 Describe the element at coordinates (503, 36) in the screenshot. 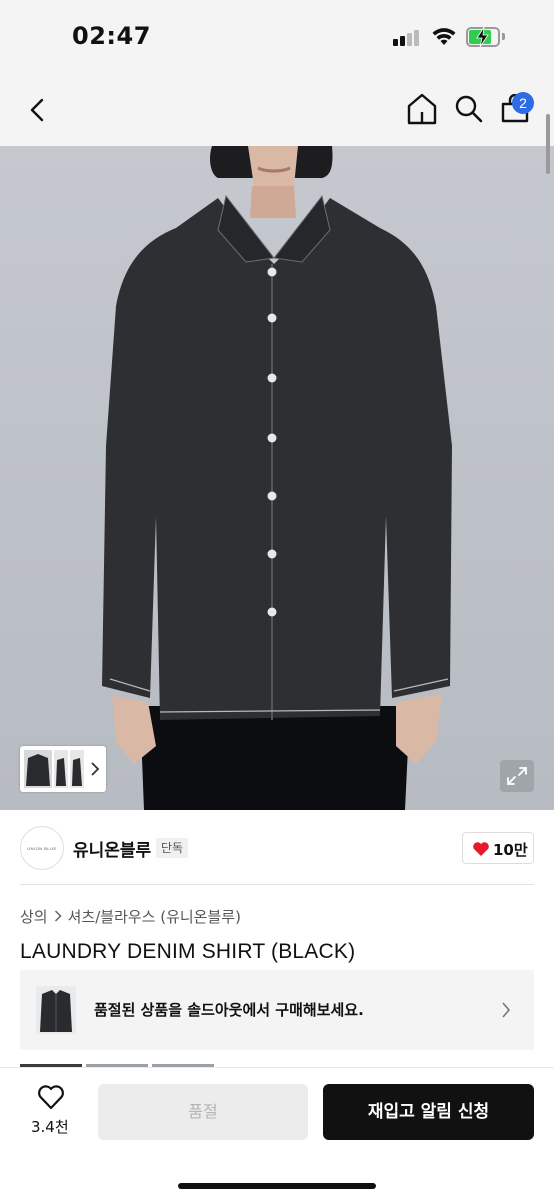

I see `battery-cap` at that location.